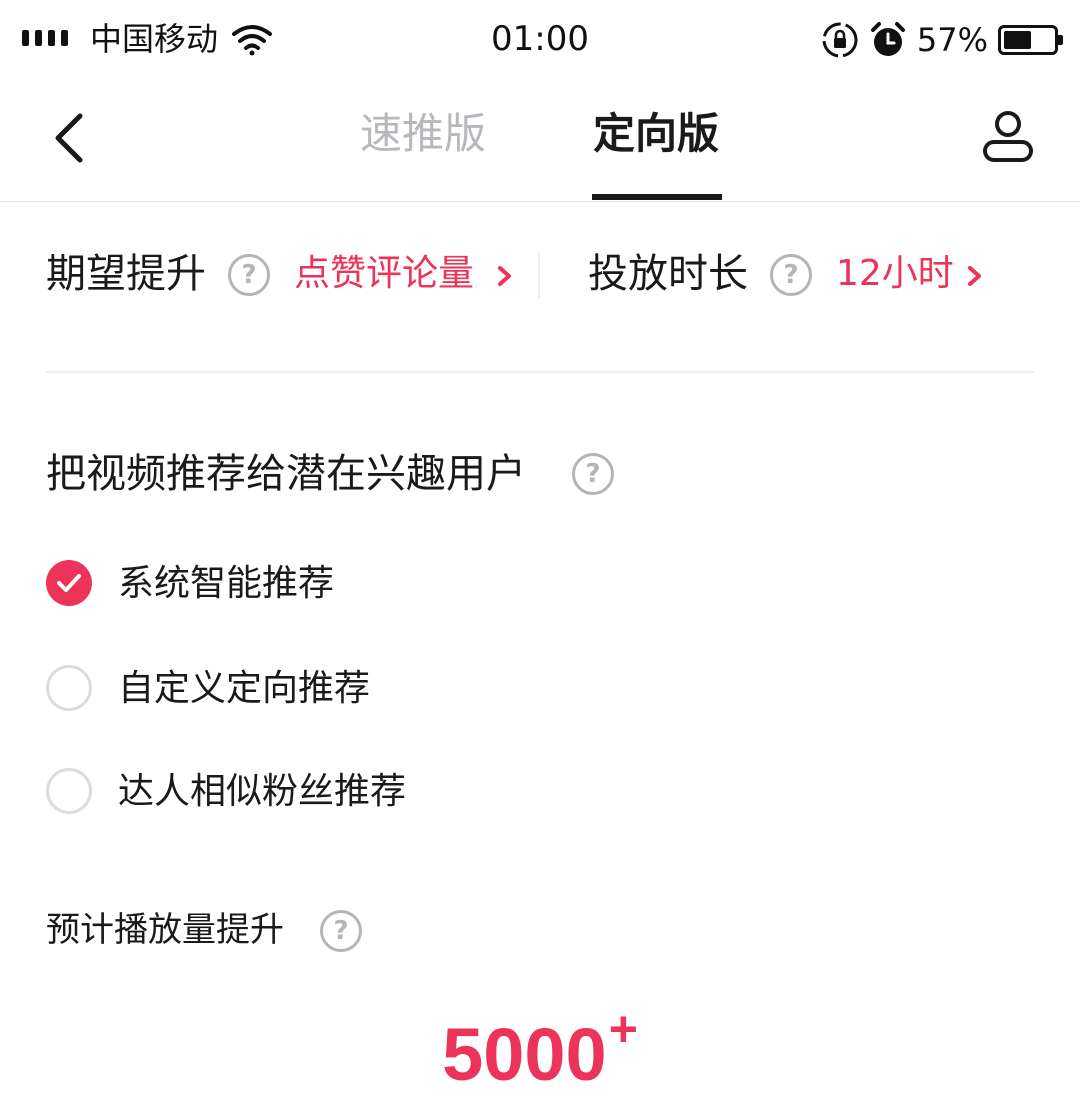 The image size is (1080, 1107). I want to click on estimate-label: 预计播放量提升, so click(165, 930).